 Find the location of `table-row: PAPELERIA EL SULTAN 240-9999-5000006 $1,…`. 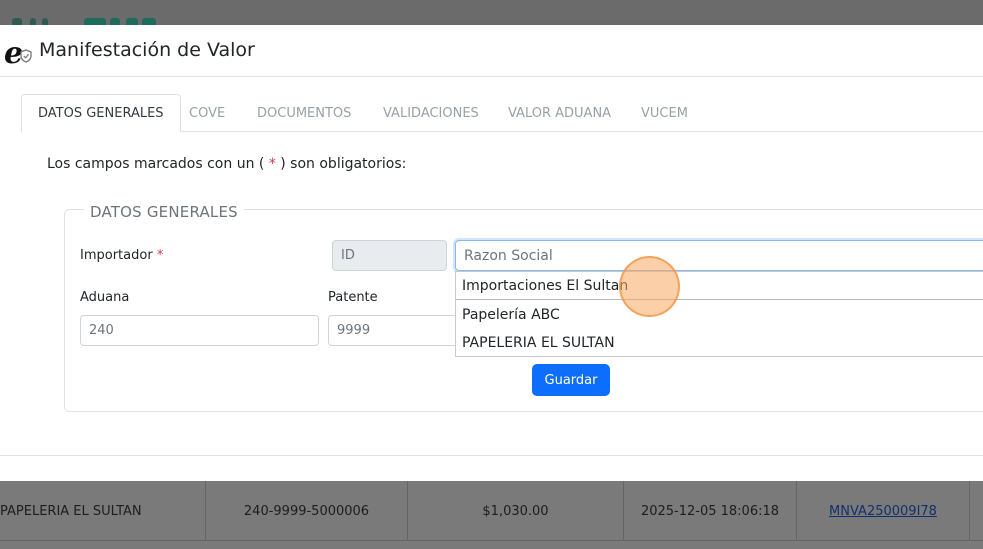

table-row: PAPELERIA EL SULTAN 240-9999-5000006 $1,… is located at coordinates (491, 511).